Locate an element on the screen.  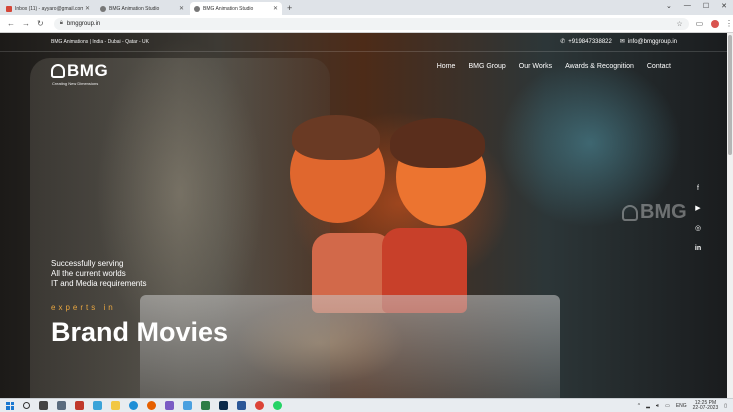
browser-tab-bmg-2: BMG Animation Studio ✕ is located at coordinates (236, 8).